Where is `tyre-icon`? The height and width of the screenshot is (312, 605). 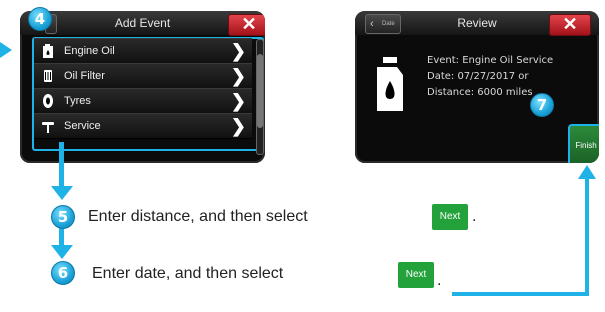 tyre-icon is located at coordinates (48, 101).